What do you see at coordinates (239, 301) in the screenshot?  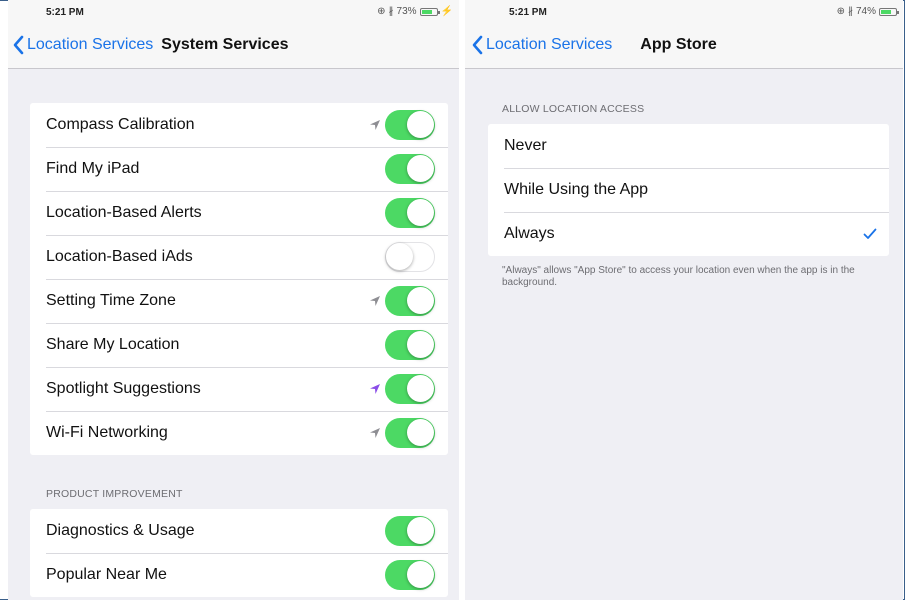 I see `setting-row-setting-time-zone: Setting Time Zone` at bounding box center [239, 301].